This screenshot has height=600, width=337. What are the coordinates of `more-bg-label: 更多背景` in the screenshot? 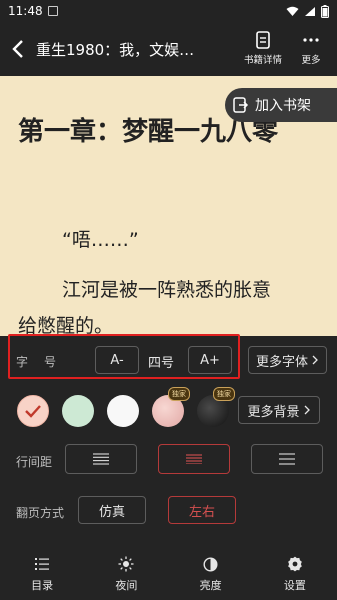 It's located at (273, 412).